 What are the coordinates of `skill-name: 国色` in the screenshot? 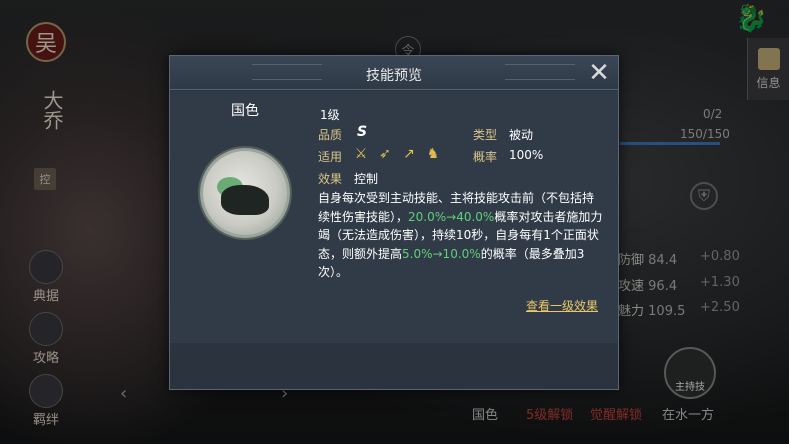 It's located at (245, 111).